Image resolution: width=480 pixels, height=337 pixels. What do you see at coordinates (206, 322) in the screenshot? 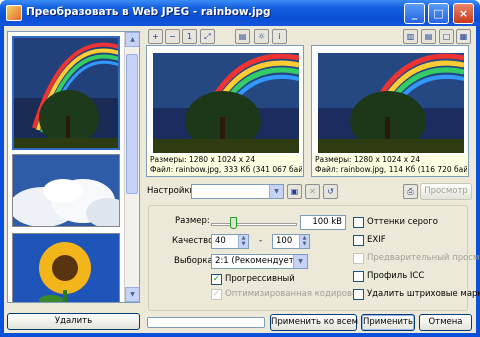
I see `progress-bar` at bounding box center [206, 322].